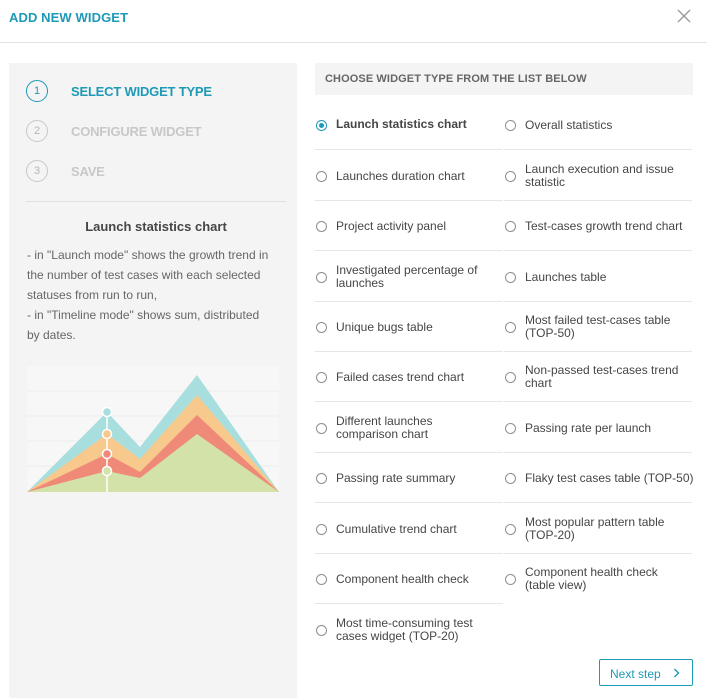  What do you see at coordinates (37, 91) in the screenshot?
I see `step-number-badge: 1` at bounding box center [37, 91].